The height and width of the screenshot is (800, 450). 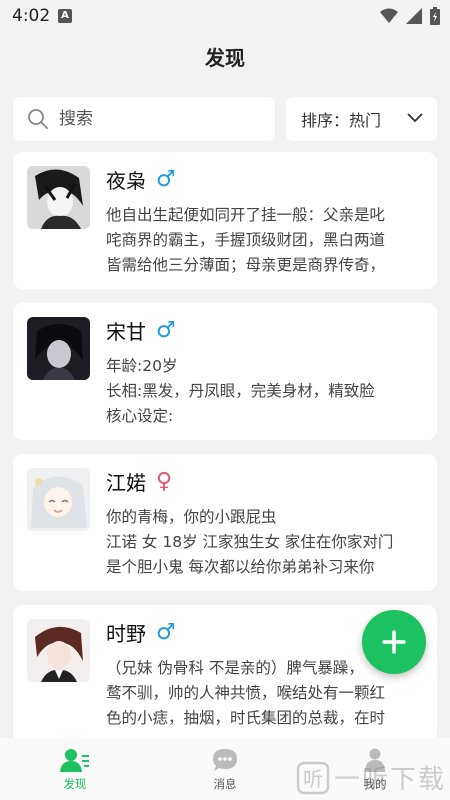 I want to click on status-icons, so click(x=410, y=16).